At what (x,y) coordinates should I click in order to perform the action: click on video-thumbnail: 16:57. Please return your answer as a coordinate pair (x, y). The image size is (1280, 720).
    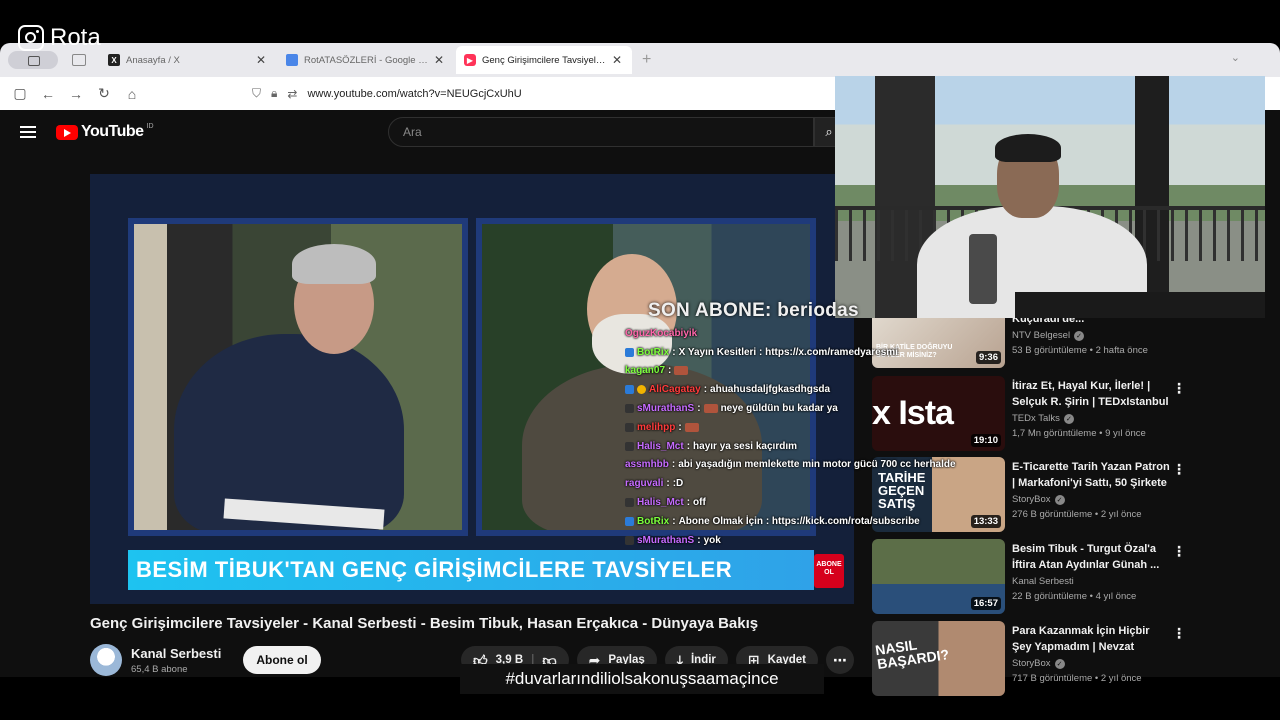
    Looking at the image, I should click on (938, 576).